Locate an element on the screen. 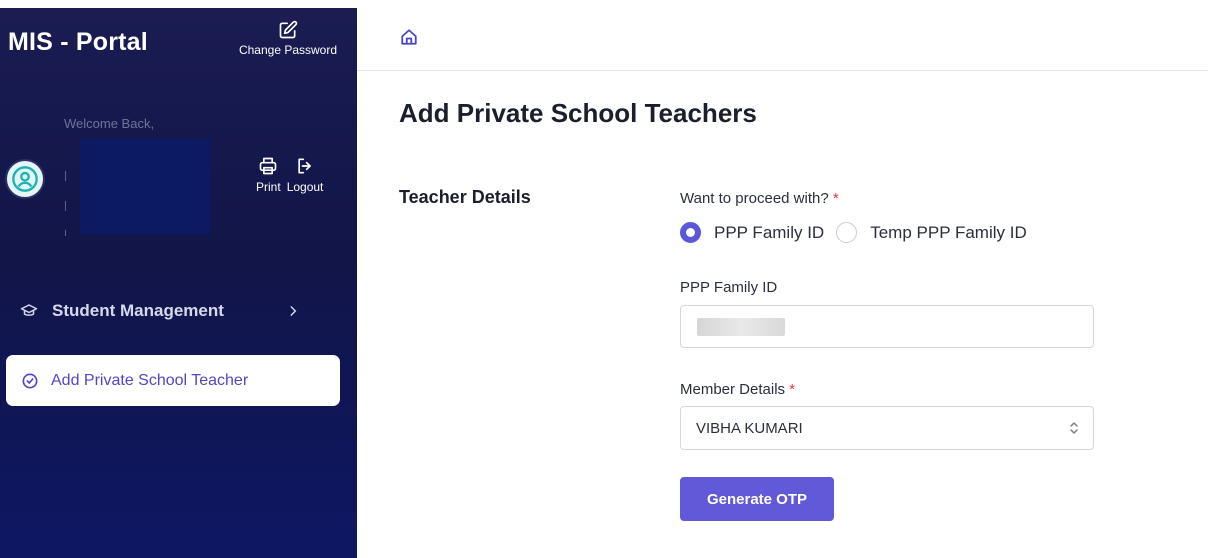 The image size is (1208, 558). print-icon is located at coordinates (268, 166).